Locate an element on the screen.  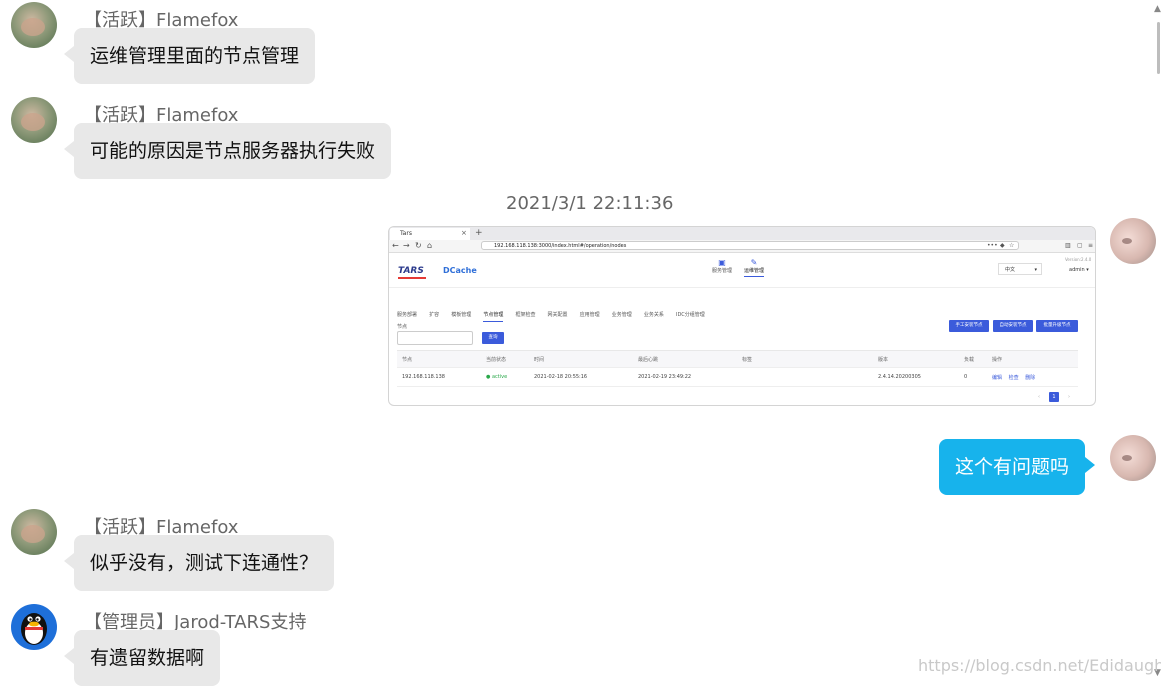
pager-next: › is located at coordinates (1069, 397).